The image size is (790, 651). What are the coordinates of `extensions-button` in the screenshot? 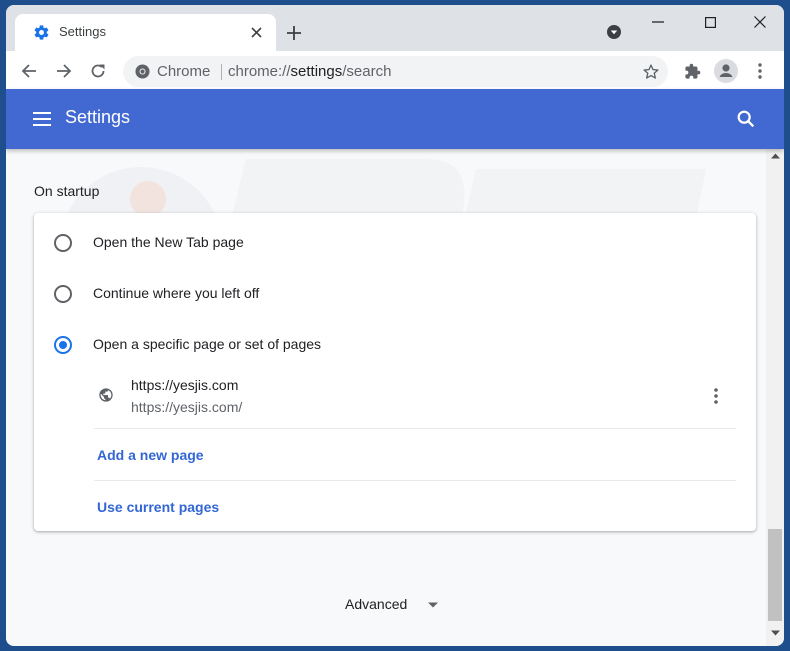 It's located at (692, 71).